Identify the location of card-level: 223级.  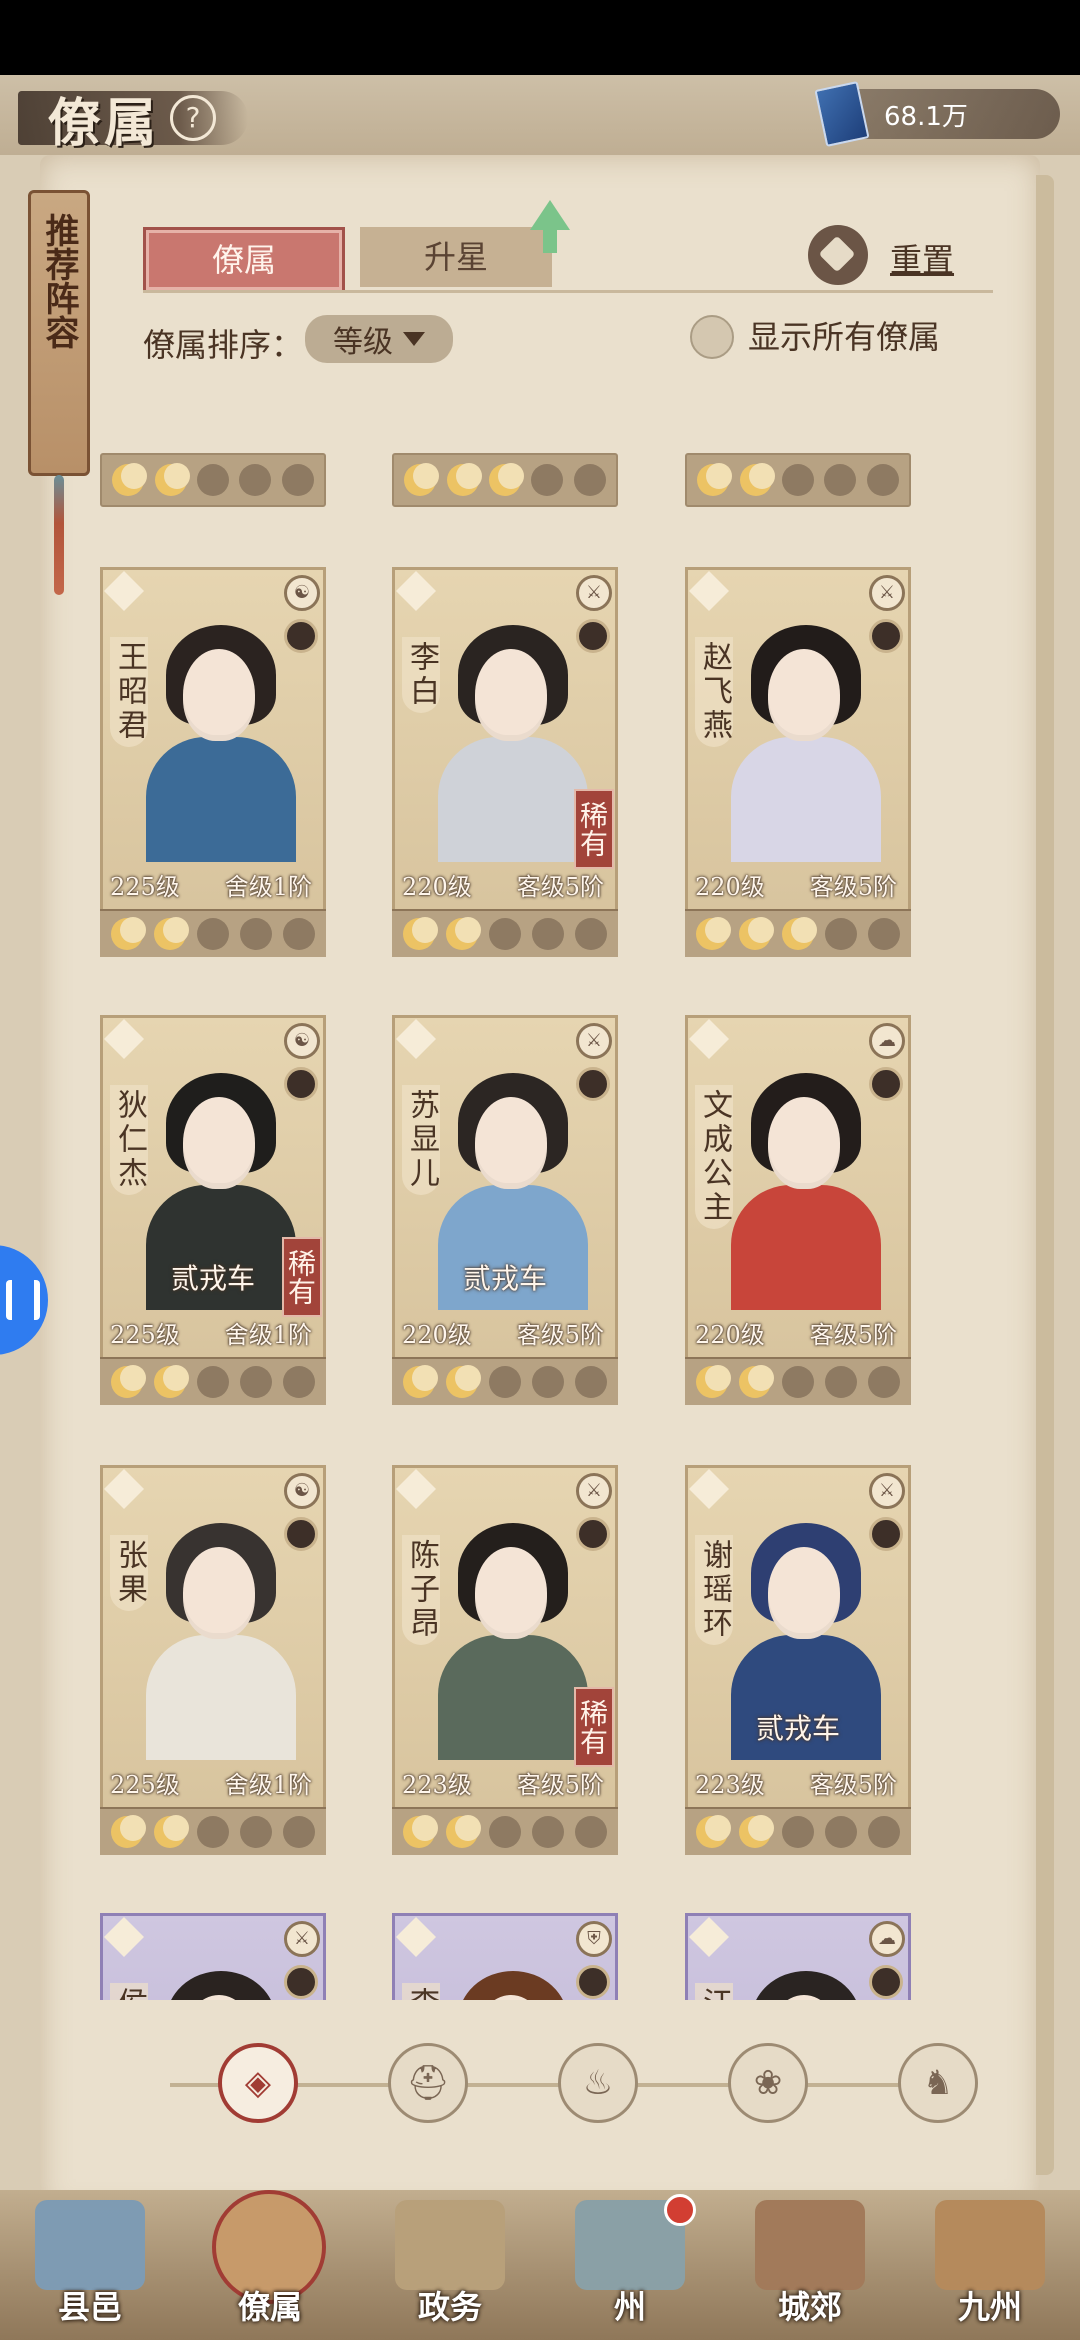
(437, 1785).